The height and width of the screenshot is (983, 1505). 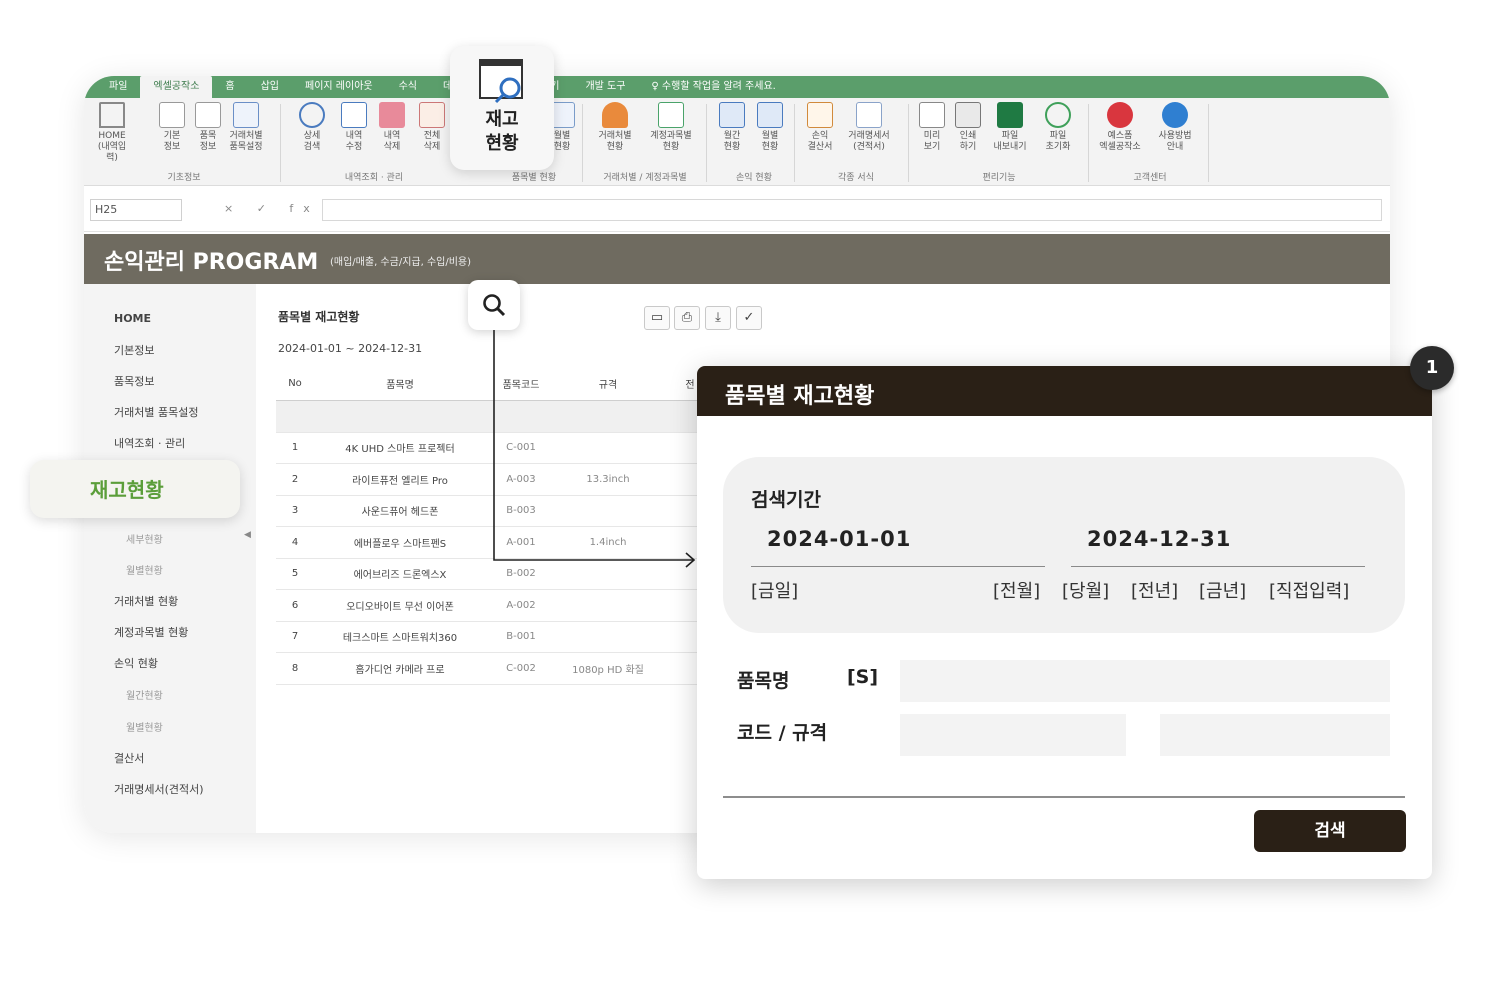 I want to click on search-submit-button: 검색, so click(x=1330, y=831).